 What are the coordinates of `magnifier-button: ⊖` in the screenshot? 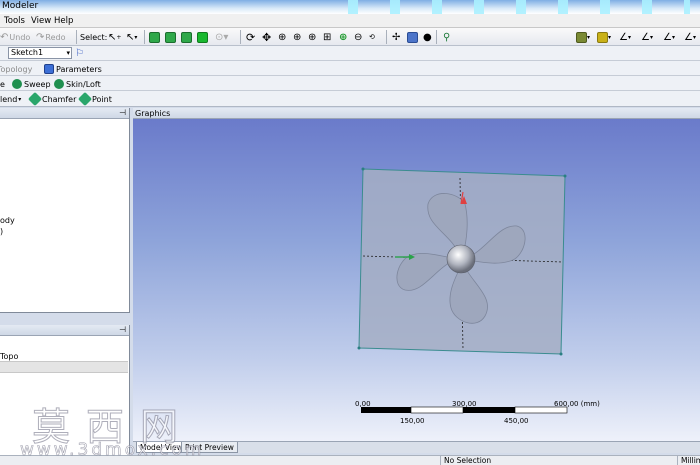 It's located at (358, 37).